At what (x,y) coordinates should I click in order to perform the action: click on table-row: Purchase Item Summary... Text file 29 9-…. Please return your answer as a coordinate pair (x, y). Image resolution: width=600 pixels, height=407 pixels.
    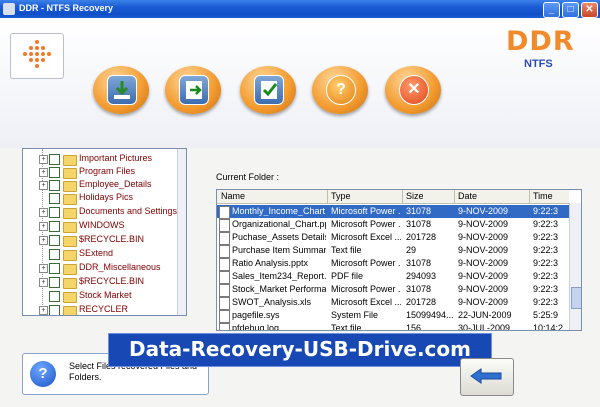
    Looking at the image, I should click on (393, 251).